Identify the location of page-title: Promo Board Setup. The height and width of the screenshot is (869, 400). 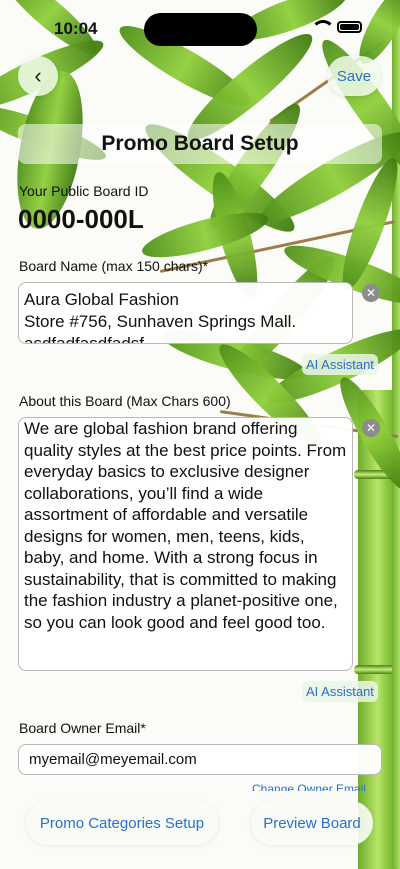
(200, 144).